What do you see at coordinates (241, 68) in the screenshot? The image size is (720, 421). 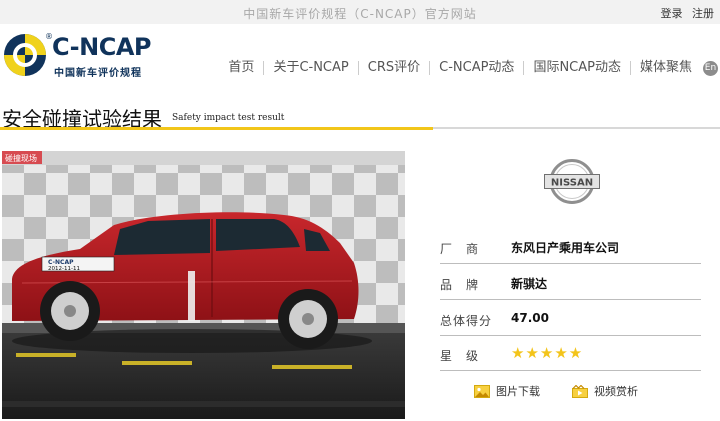 I see `nav-item-home: 首页` at bounding box center [241, 68].